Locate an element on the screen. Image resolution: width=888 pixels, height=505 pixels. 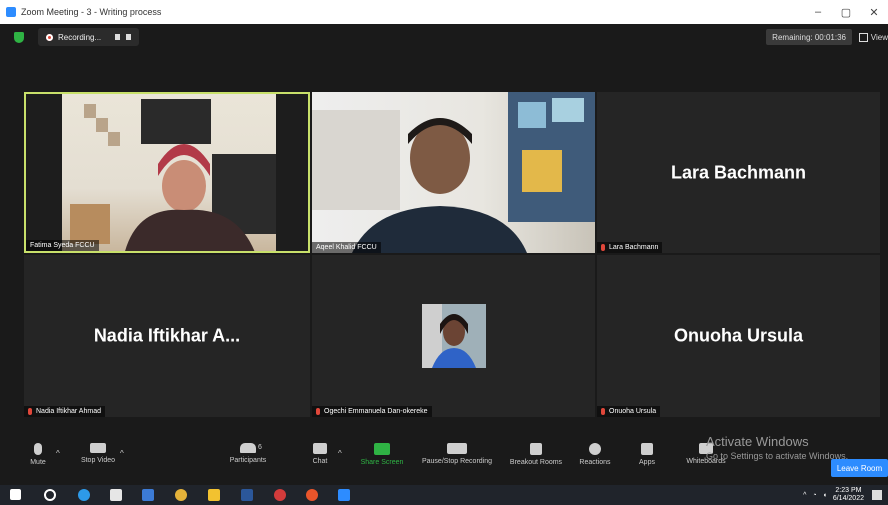
shield-icon is located at coordinates (19, 37).